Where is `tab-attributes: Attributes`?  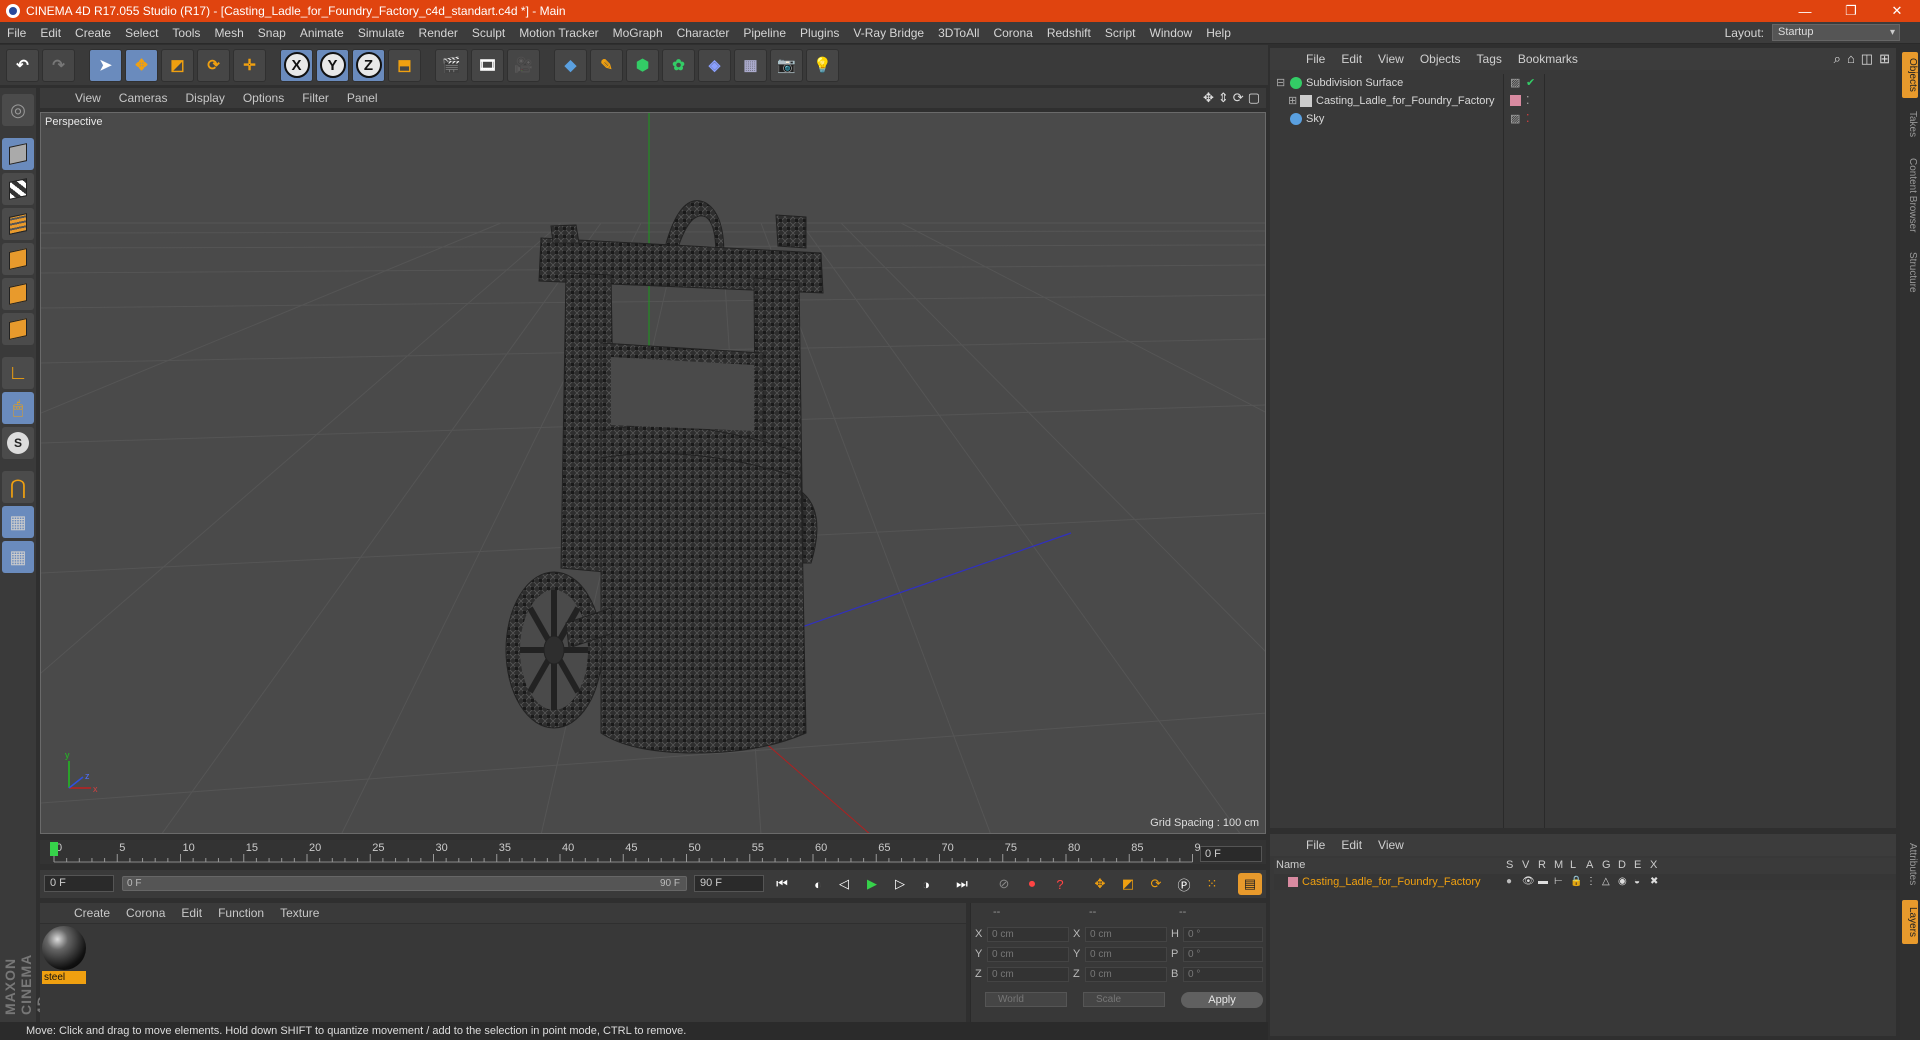 tab-attributes: Attributes is located at coordinates (1910, 864).